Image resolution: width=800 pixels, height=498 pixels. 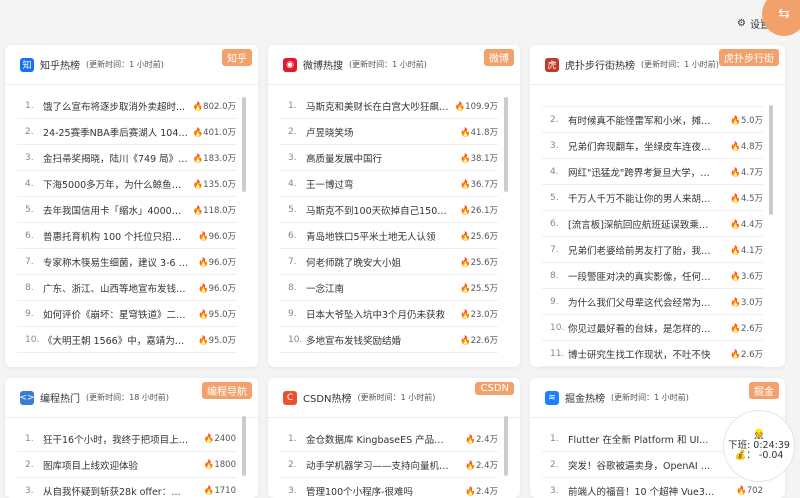 I want to click on list-item: 2. 有时候真不能怪雷军和小米，摊上这... 🔥5.0万, so click(x=652, y=120).